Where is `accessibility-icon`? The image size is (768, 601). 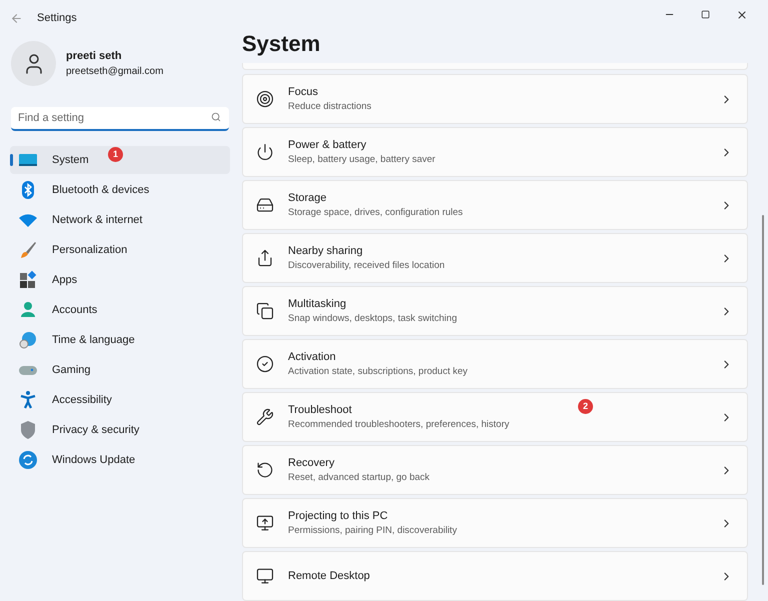 accessibility-icon is located at coordinates (28, 400).